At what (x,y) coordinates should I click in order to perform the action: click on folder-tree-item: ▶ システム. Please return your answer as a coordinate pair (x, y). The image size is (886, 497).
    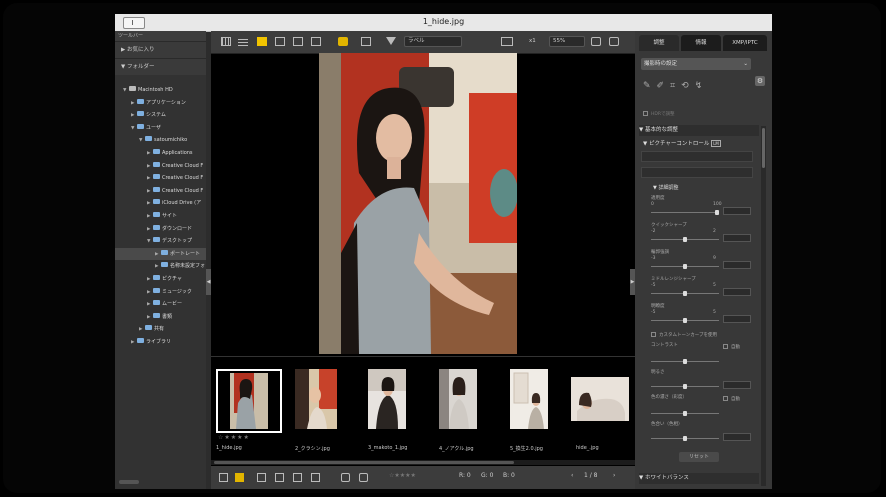
    Looking at the image, I should click on (160, 115).